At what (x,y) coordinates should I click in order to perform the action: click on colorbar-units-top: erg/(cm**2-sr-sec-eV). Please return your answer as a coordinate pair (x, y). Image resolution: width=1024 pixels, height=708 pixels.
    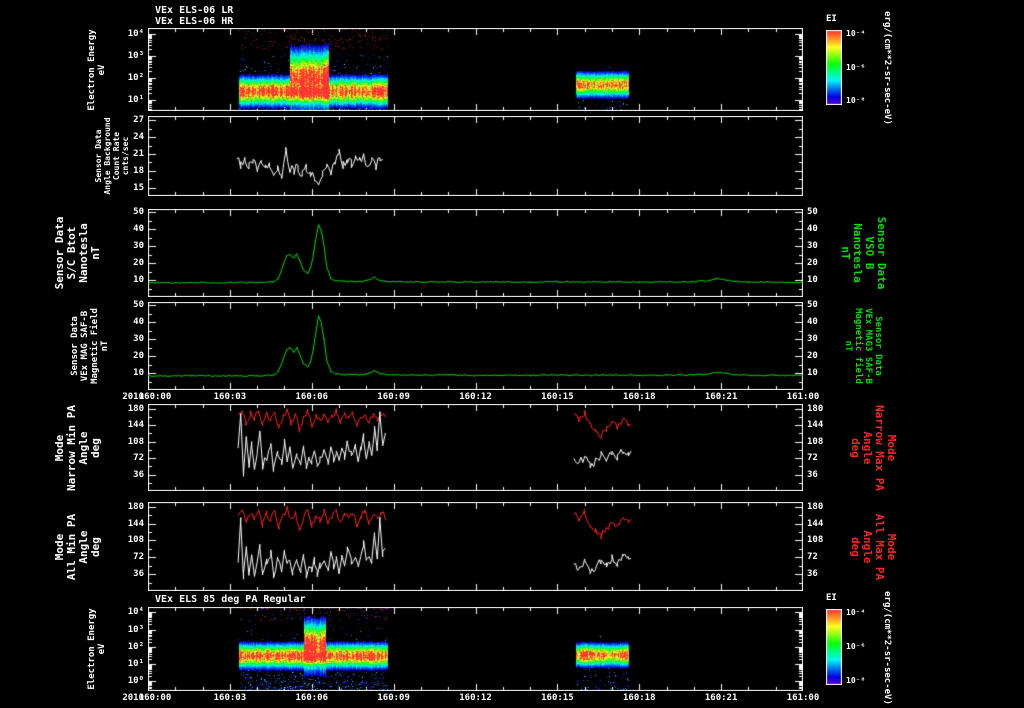
    Looking at the image, I should click on (887, 68).